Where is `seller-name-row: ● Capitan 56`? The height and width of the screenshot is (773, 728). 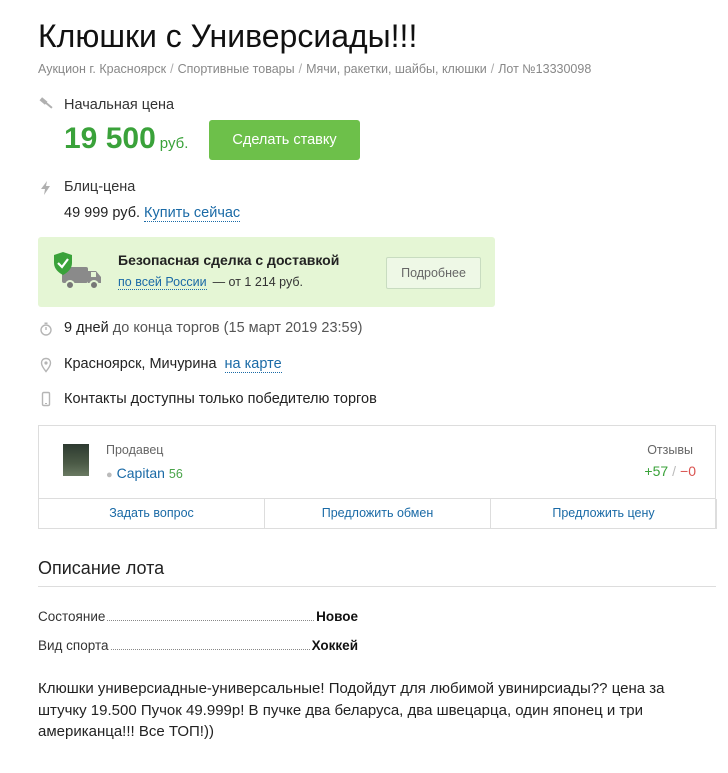 seller-name-row: ● Capitan 56 is located at coordinates (144, 473).